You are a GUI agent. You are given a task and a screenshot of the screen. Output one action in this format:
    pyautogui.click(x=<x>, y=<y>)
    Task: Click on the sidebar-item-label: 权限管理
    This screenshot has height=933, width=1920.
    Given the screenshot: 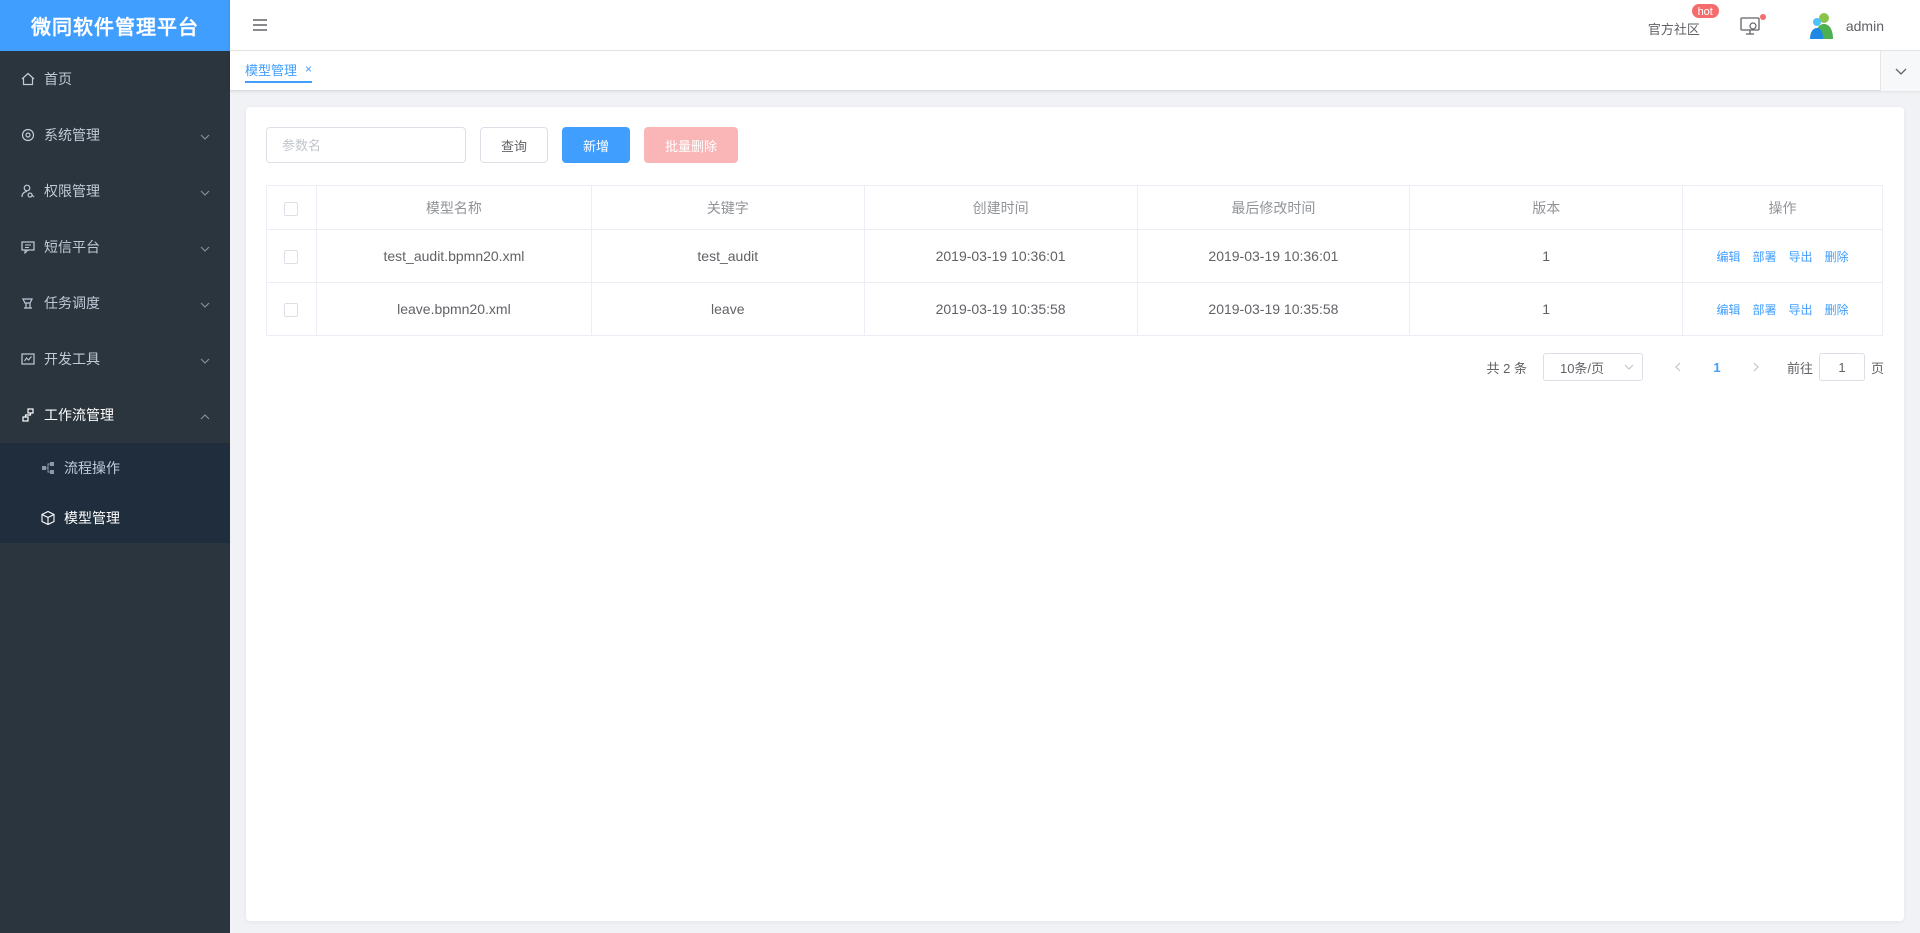 What is the action you would take?
    pyautogui.click(x=72, y=191)
    